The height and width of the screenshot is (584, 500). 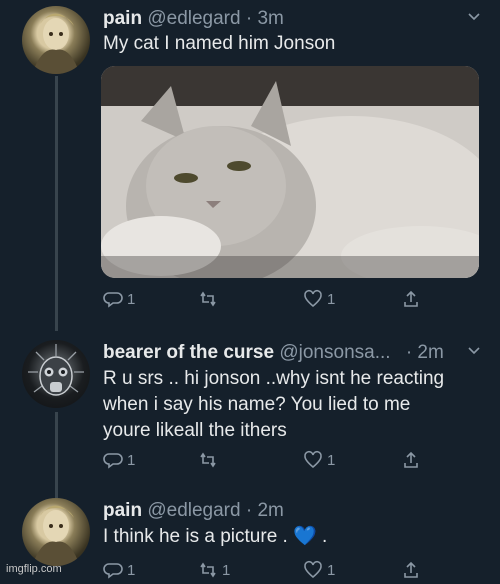 I want to click on tweet-header: pain @edlegard · 3m, so click(x=193, y=19).